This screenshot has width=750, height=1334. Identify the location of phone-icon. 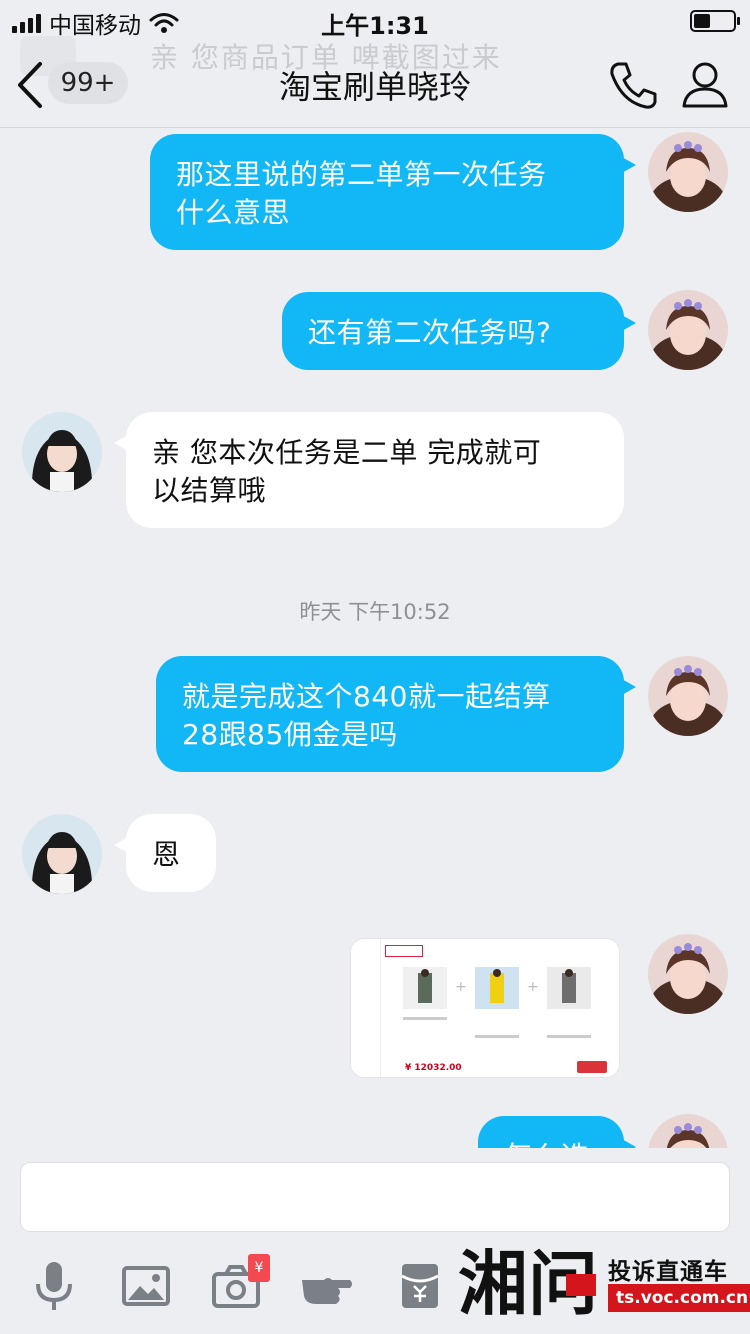
(633, 85).